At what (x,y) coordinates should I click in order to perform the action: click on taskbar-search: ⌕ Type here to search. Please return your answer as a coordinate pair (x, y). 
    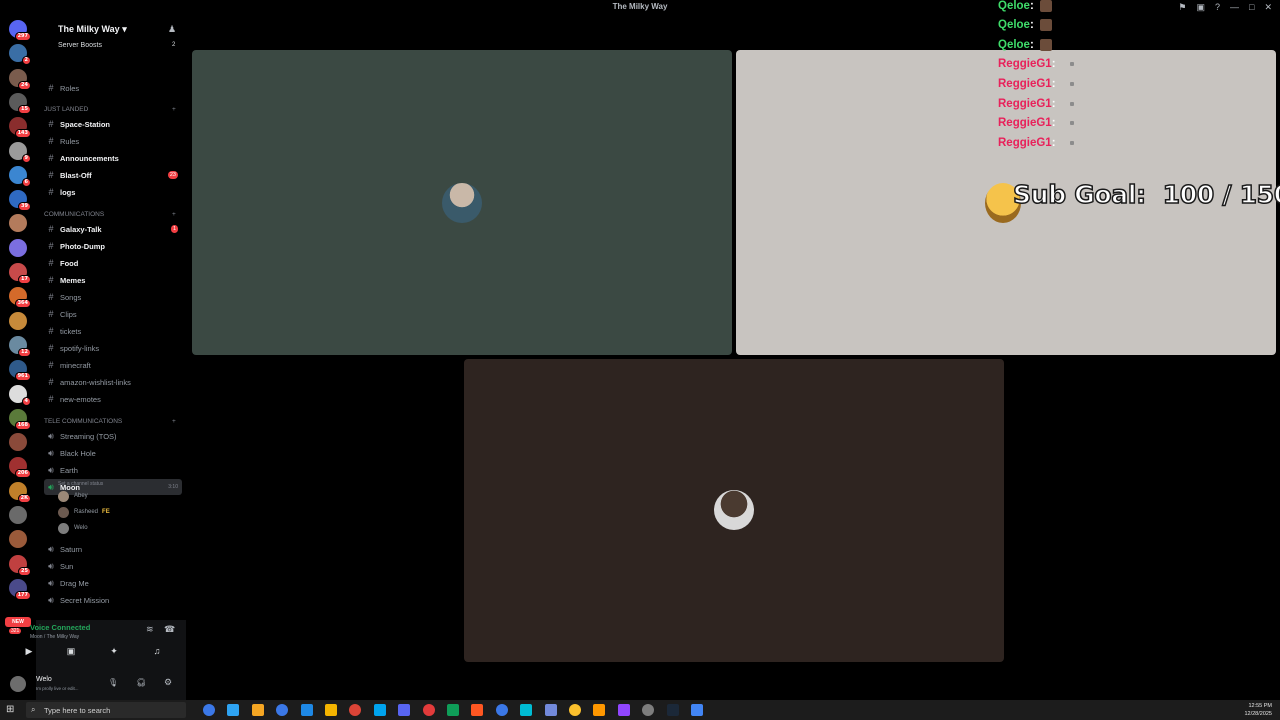
    Looking at the image, I should click on (106, 710).